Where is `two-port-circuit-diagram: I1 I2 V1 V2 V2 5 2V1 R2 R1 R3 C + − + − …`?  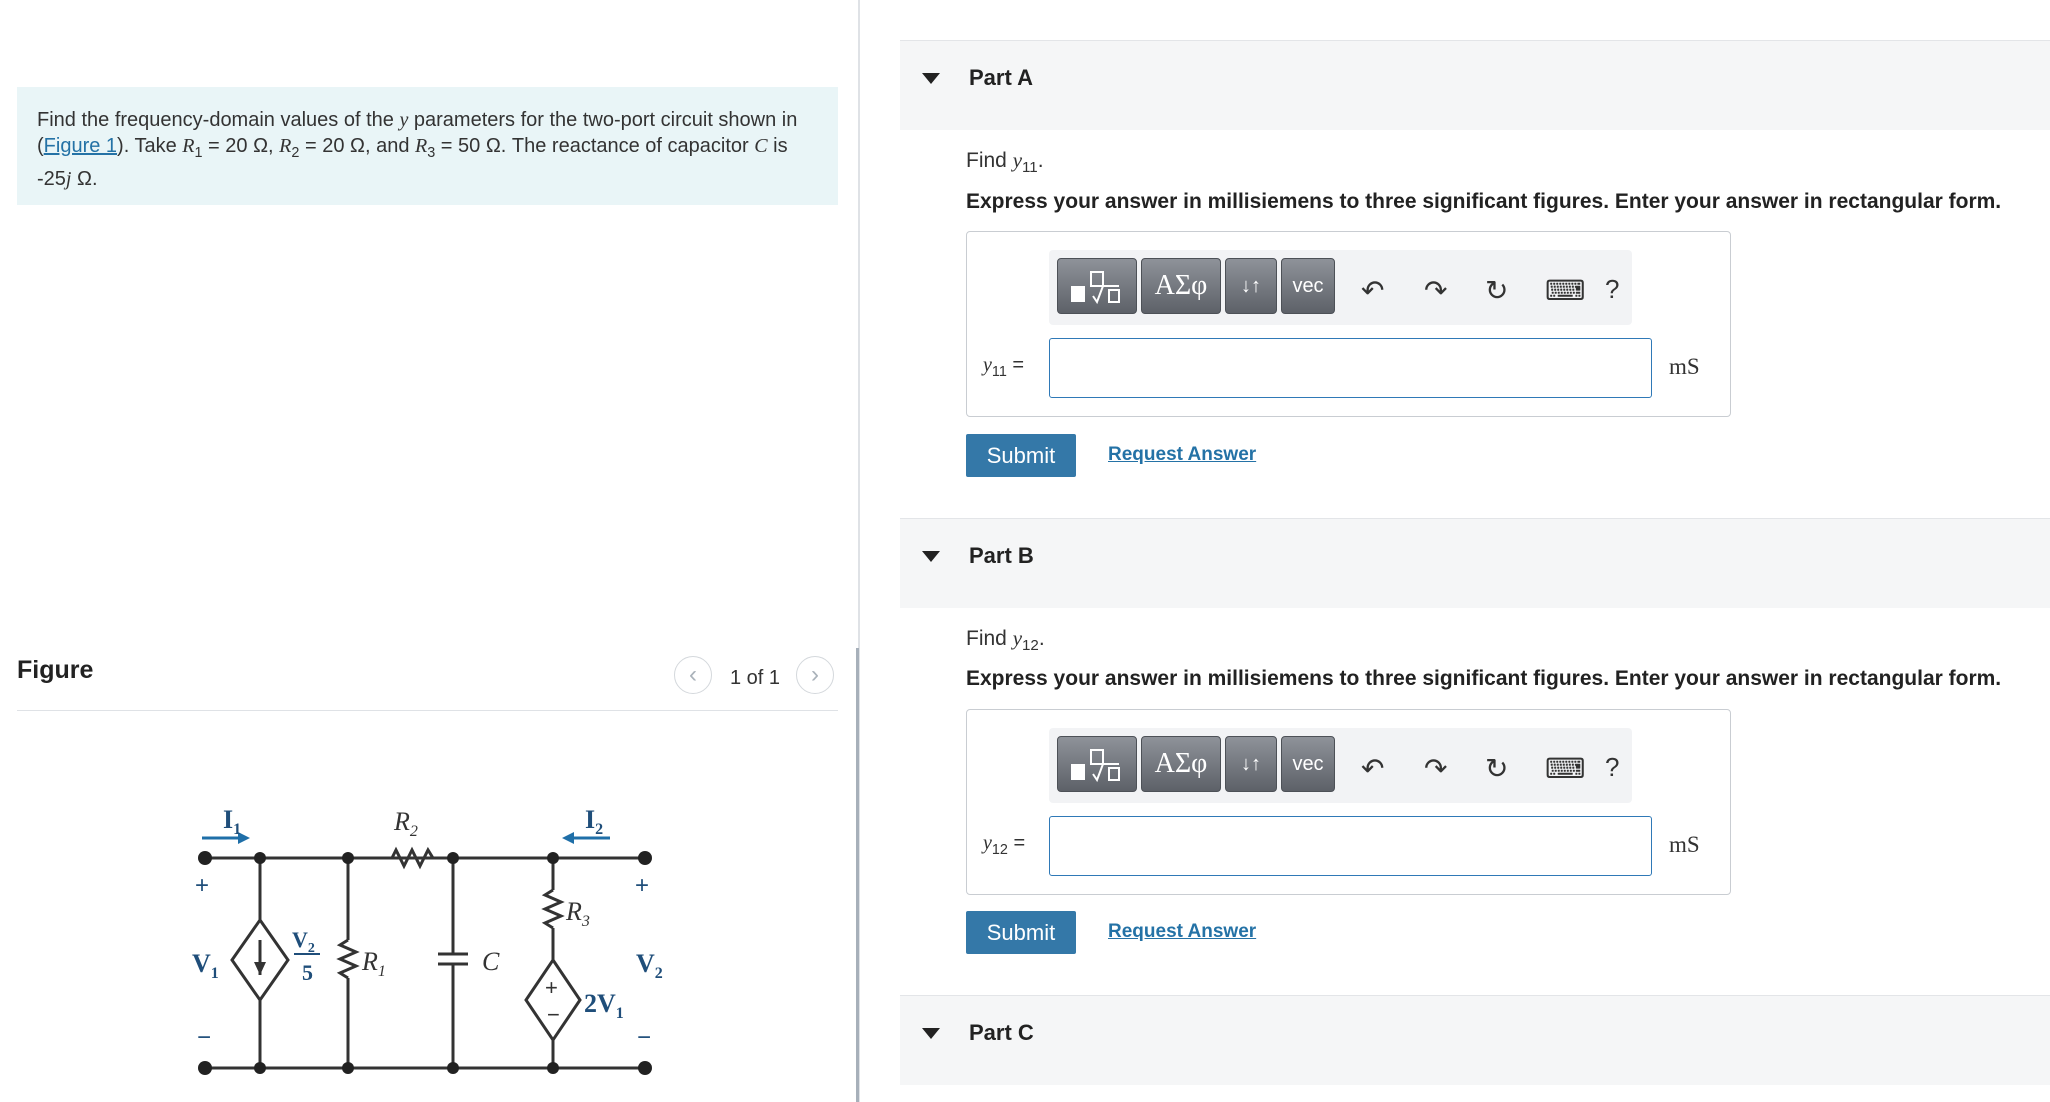
two-port-circuit-diagram: I1 I2 V1 V2 V2 5 2V1 R2 R1 R3 C + − + − … is located at coordinates (427, 940).